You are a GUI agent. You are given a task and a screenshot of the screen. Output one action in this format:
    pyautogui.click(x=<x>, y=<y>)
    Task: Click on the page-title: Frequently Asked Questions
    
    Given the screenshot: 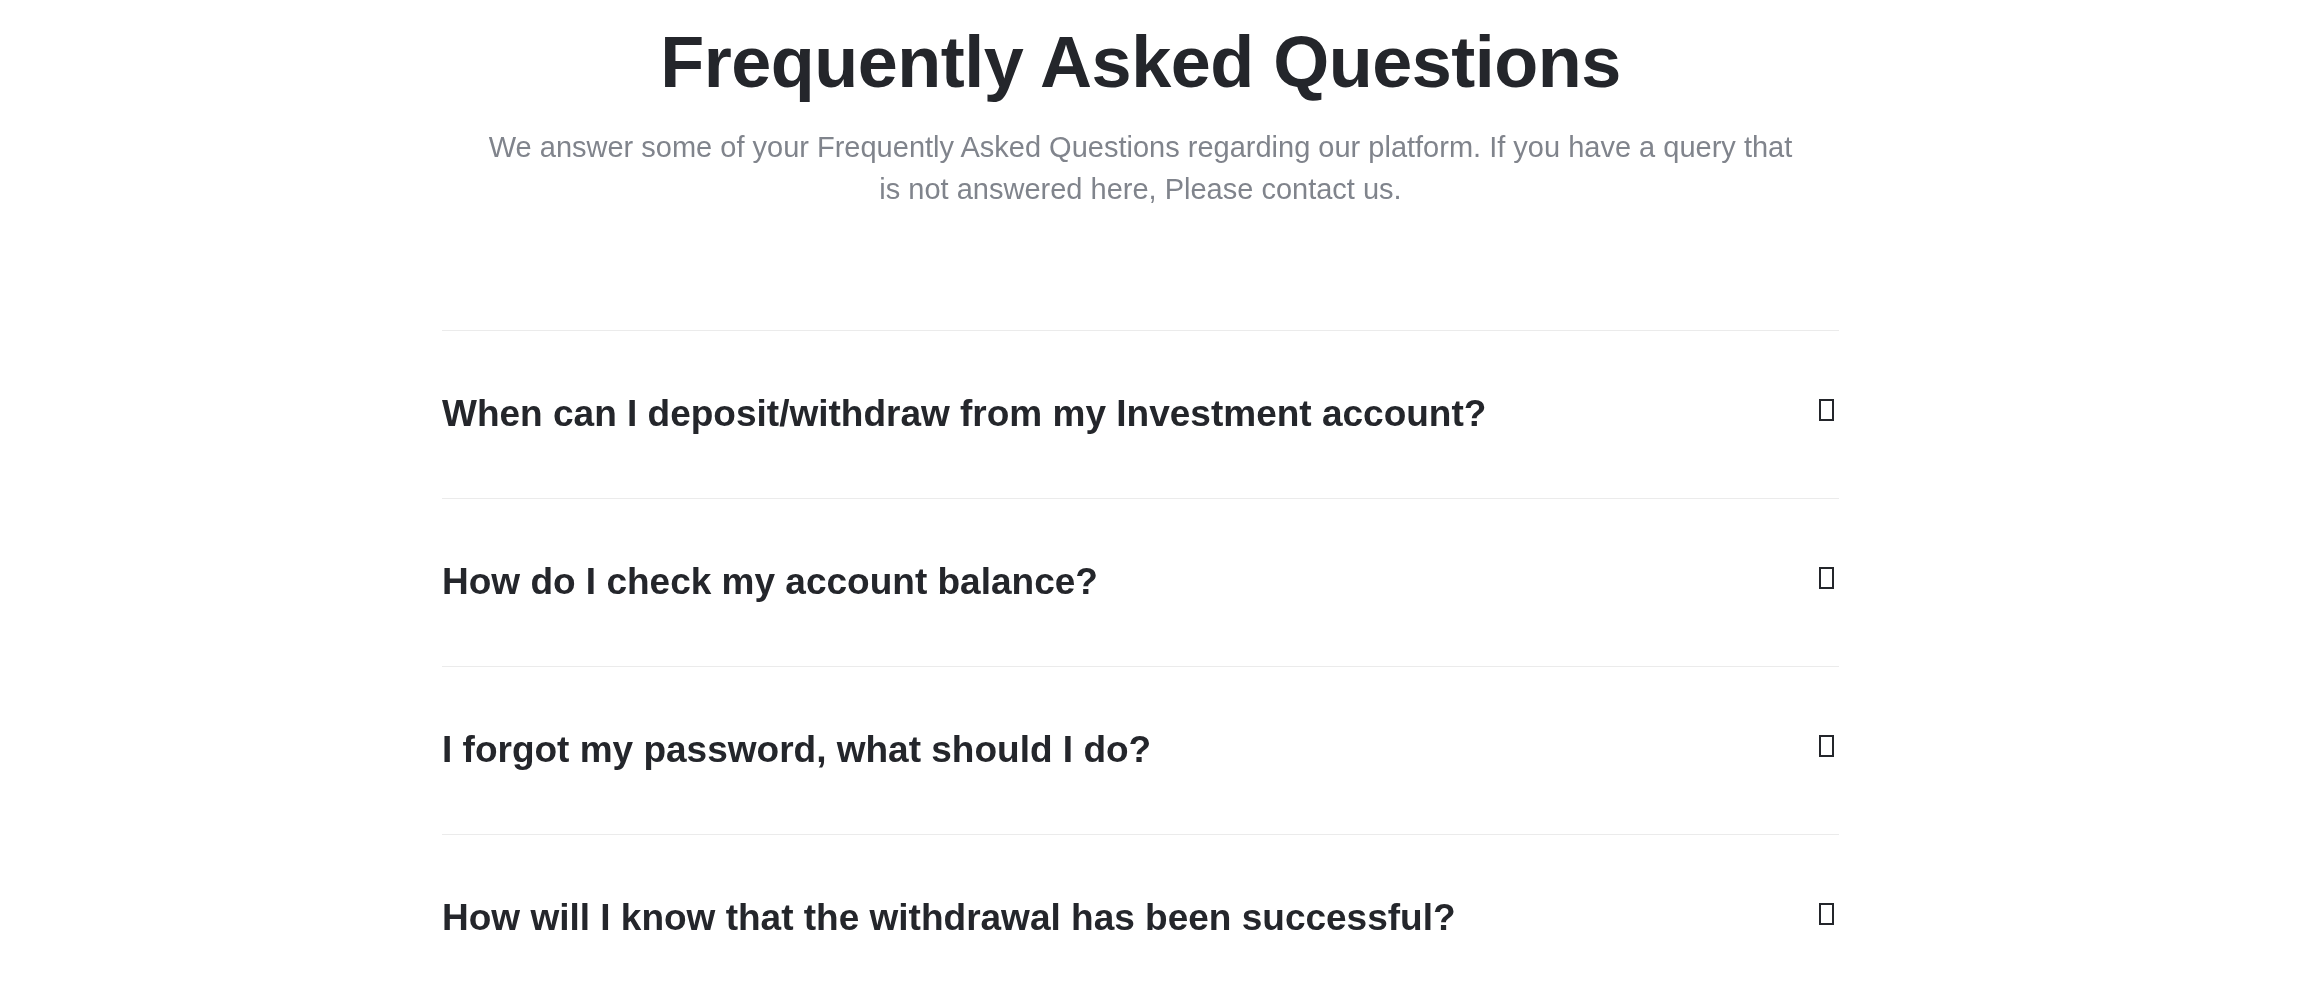 What is the action you would take?
    pyautogui.click(x=1140, y=62)
    